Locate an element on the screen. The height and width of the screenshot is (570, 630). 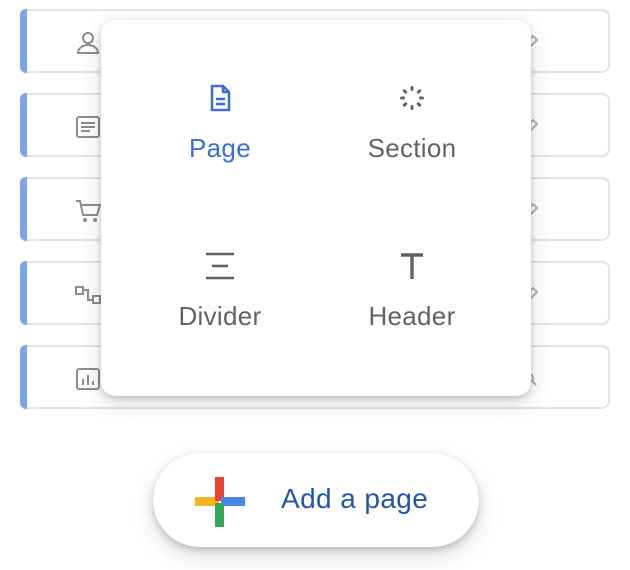
insert-divider-label: Divider is located at coordinates (220, 316).